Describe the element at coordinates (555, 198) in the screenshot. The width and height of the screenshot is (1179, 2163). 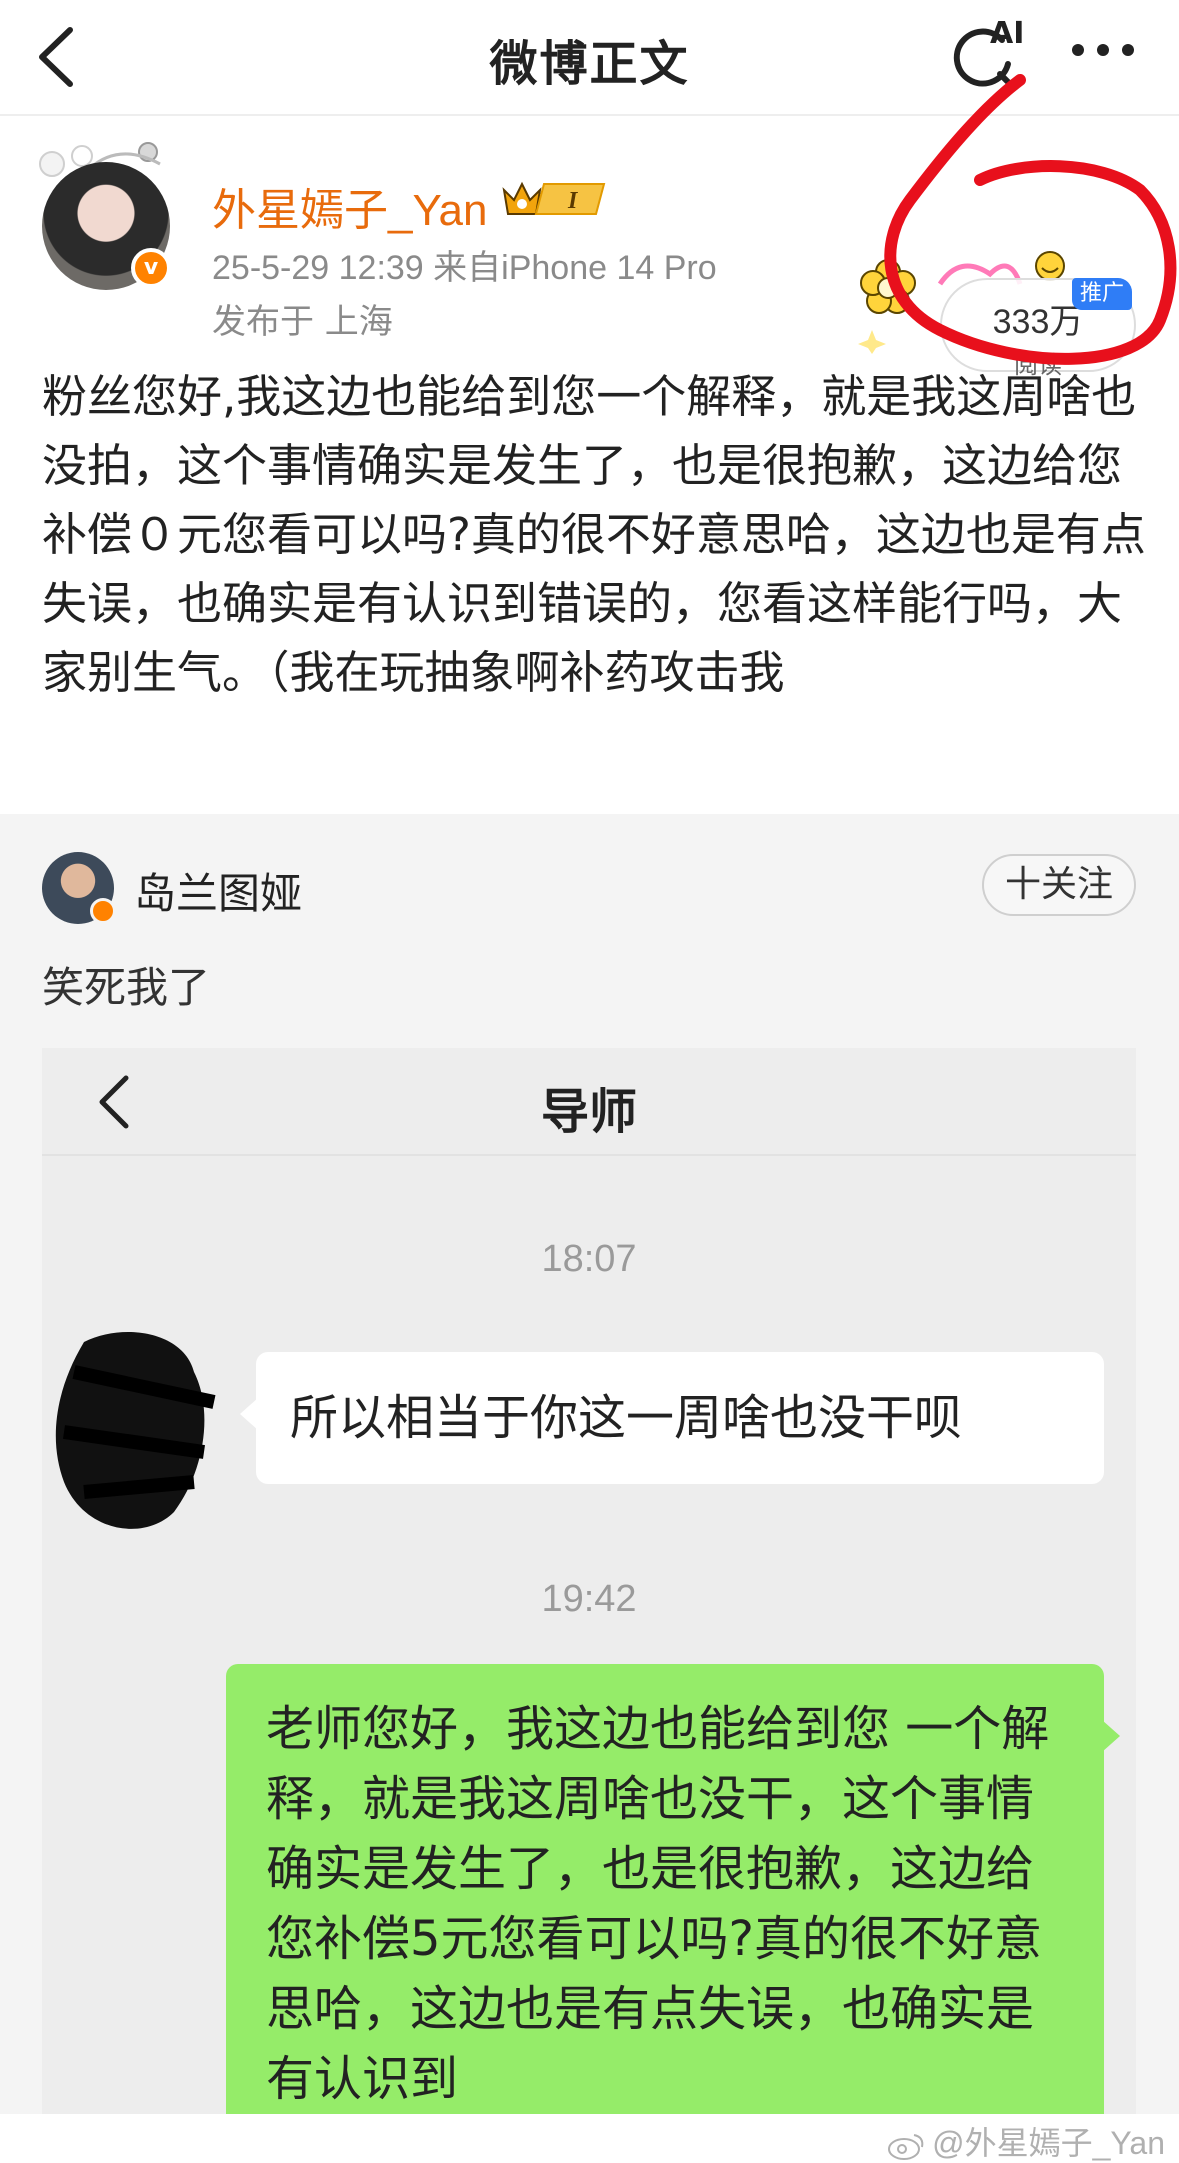
I see `vip-crown-badge-icon: I` at that location.